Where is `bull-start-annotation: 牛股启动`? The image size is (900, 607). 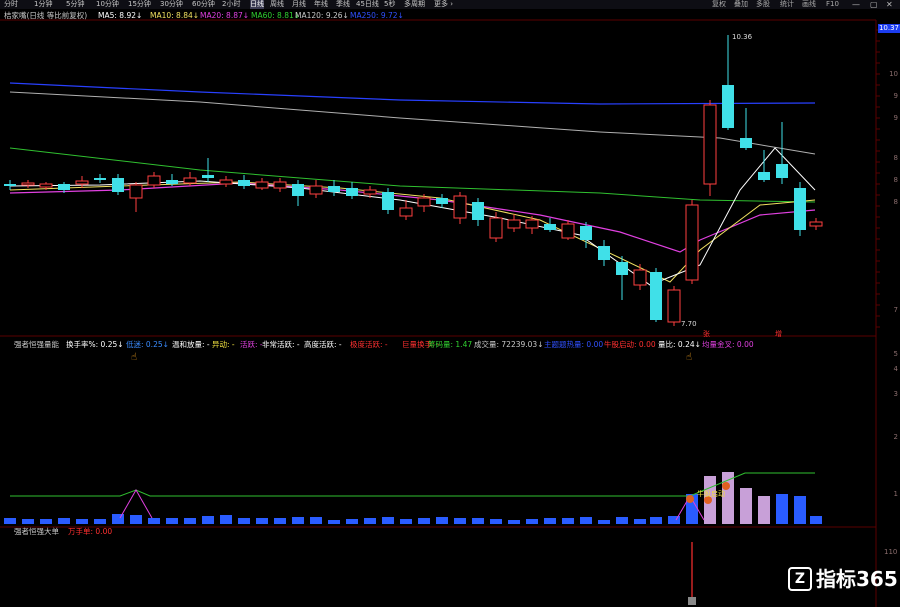
bull-start-annotation: 牛股启动 is located at coordinates (711, 494).